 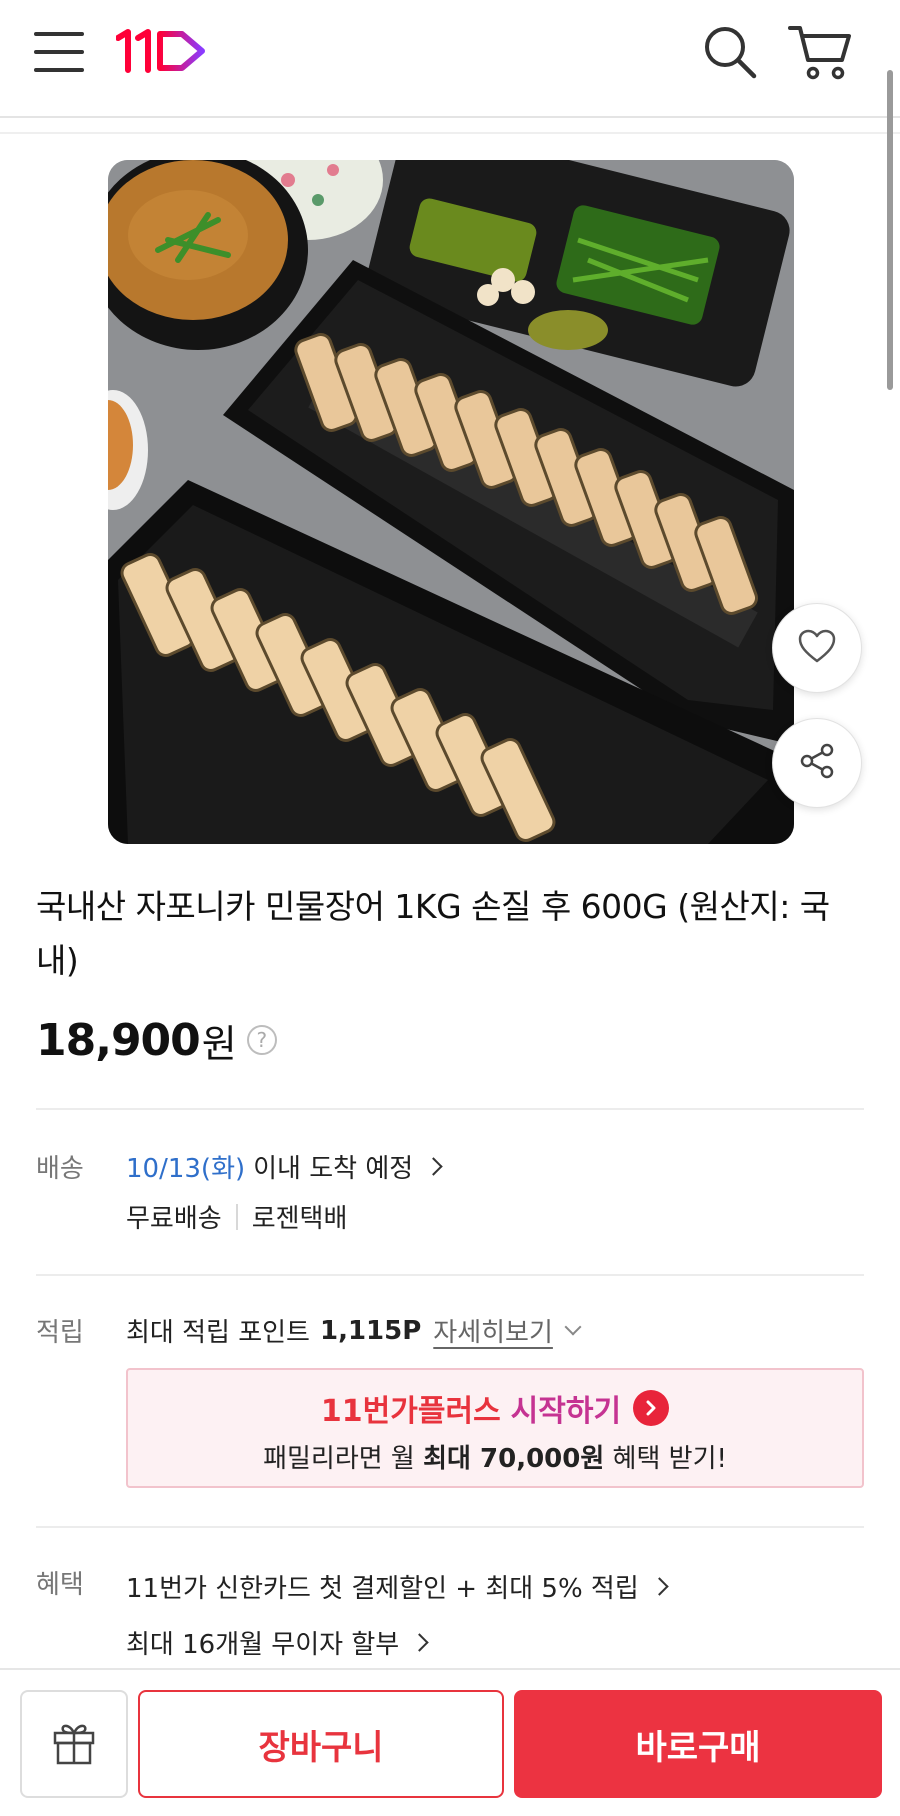 What do you see at coordinates (651, 1408) in the screenshot?
I see `arrow-right-circle-icon` at bounding box center [651, 1408].